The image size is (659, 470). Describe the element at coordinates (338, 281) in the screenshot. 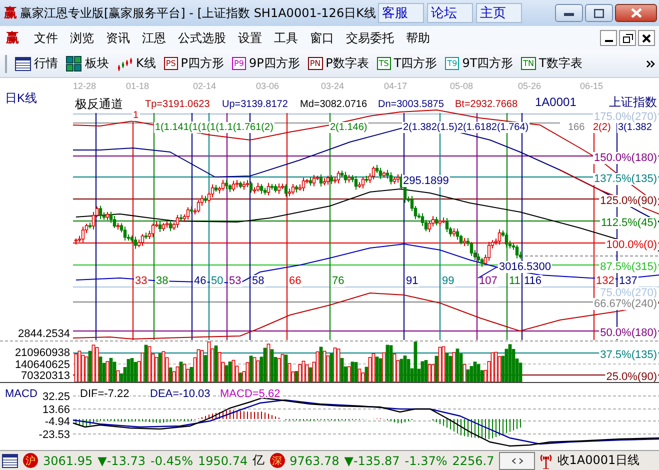

I see `cycle-number: 76` at that location.